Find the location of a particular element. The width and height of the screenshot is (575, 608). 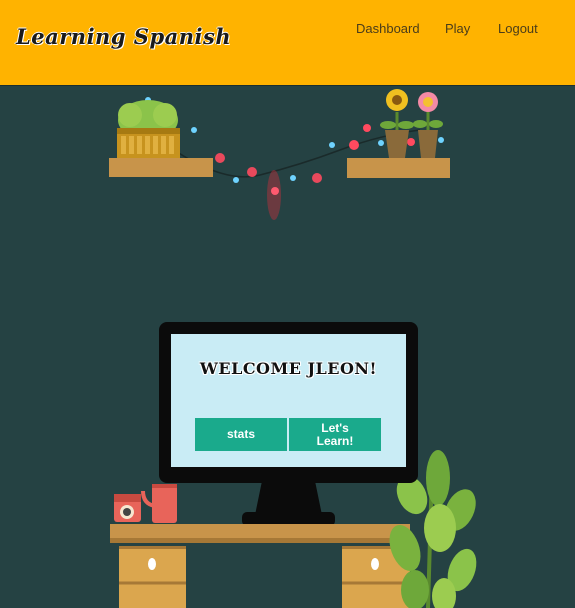

monitor-screen: WELCOME JLEON! stats Let's Learn! is located at coordinates (288, 400).